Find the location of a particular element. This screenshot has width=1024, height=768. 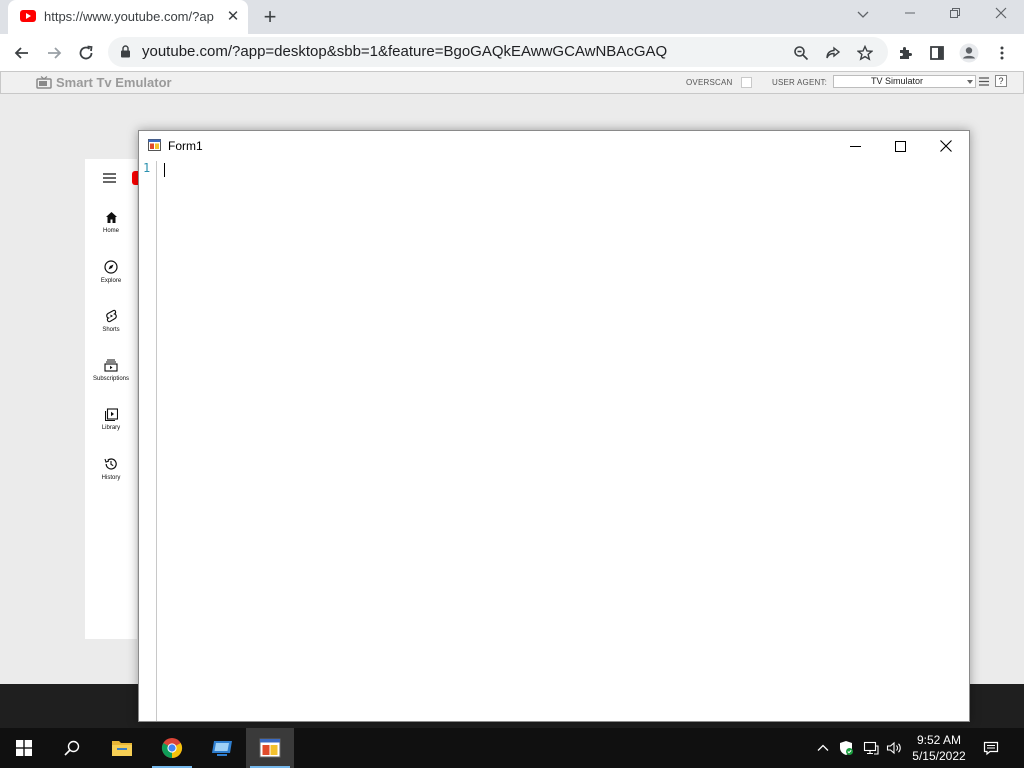

youtube-favicon-icon is located at coordinates (28, 16).